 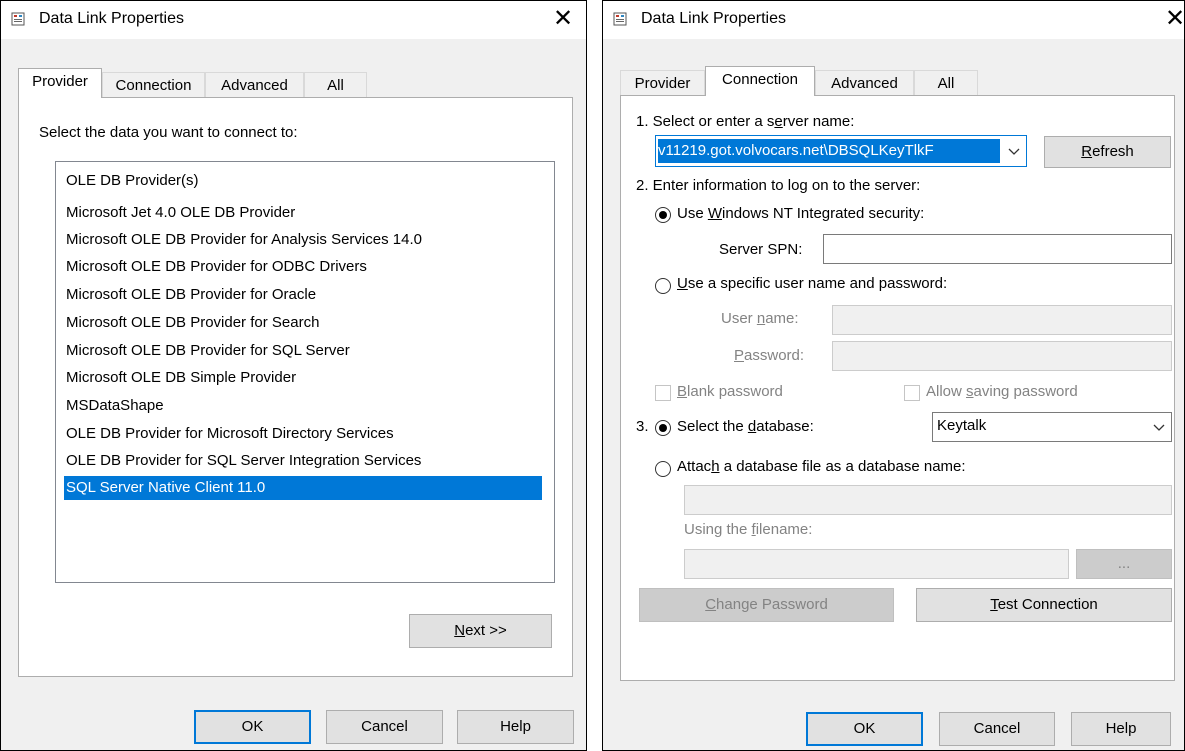 What do you see at coordinates (115, 405) in the screenshot?
I see `list-item: MSDataShape` at bounding box center [115, 405].